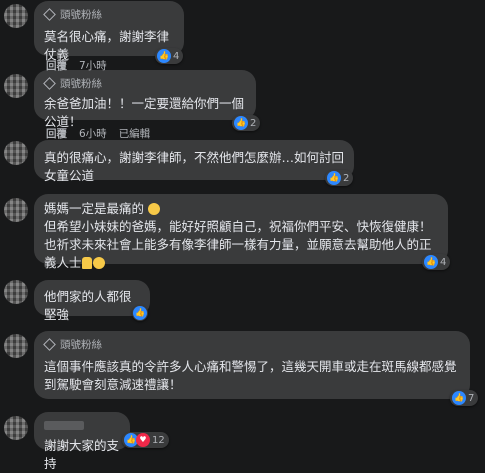 The image size is (485, 473). I want to click on author-name, so click(64, 425).